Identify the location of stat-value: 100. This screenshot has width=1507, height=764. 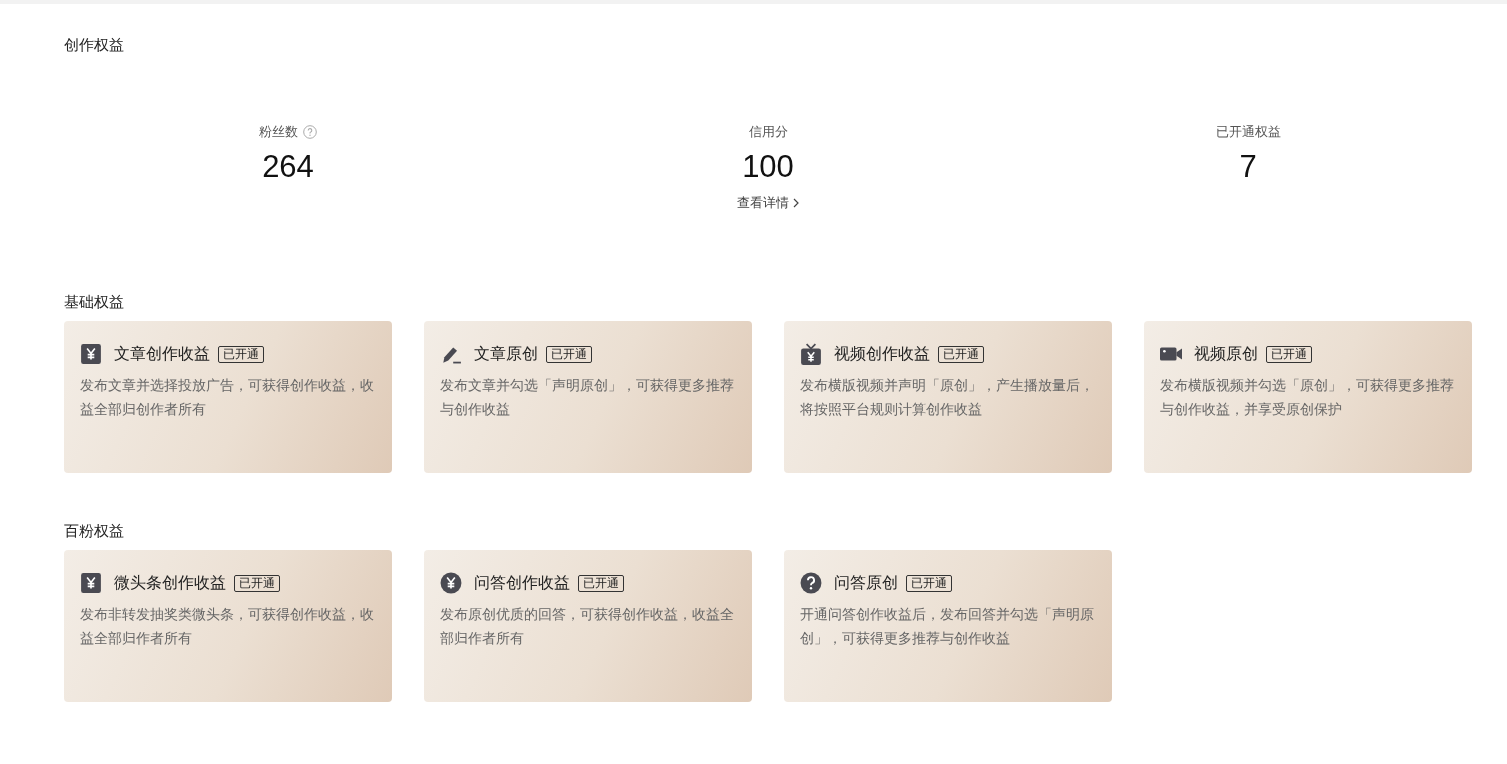
(768, 167).